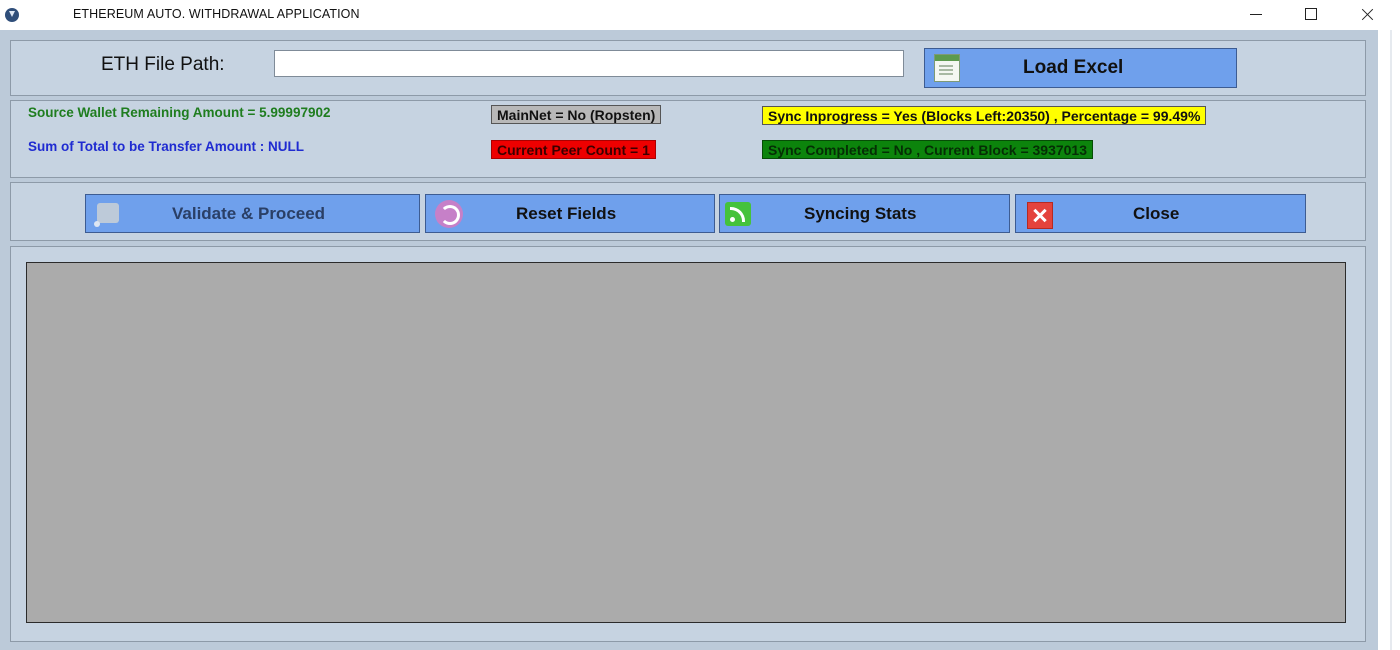  What do you see at coordinates (738, 214) in the screenshot?
I see `rss-icon` at bounding box center [738, 214].